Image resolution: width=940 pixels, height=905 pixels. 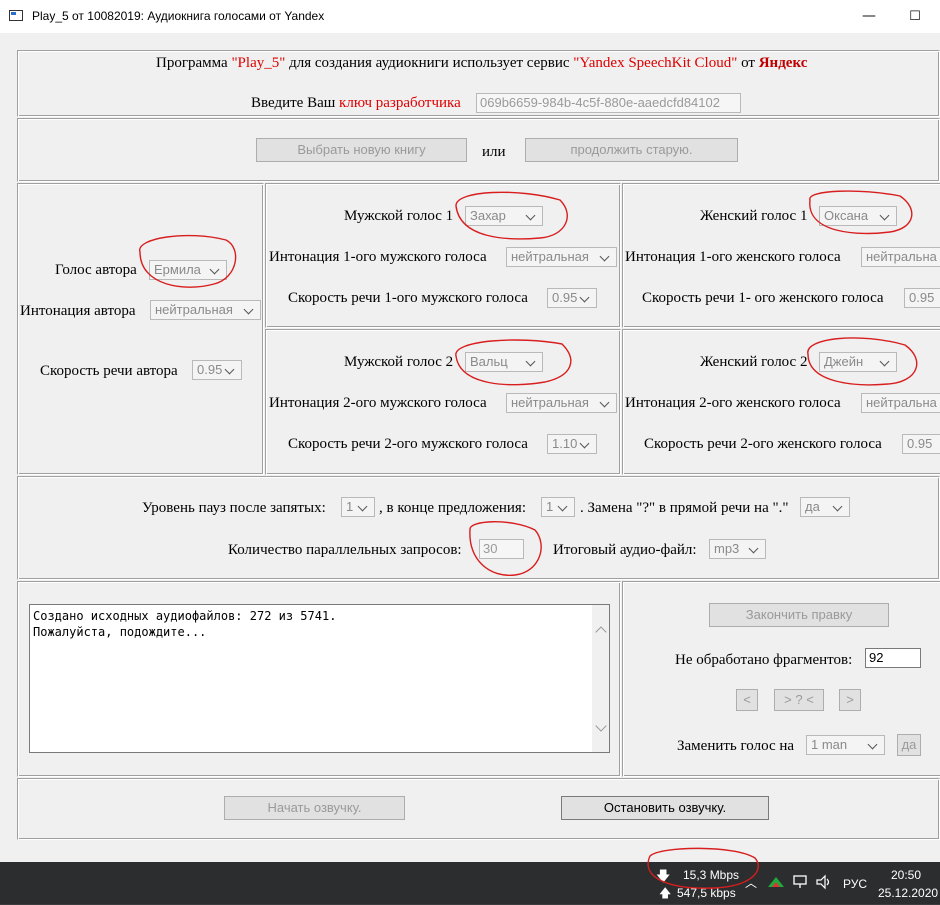 What do you see at coordinates (345, 550) in the screenshot?
I see `parallel-requests-label: Количество параллельных запросов:` at bounding box center [345, 550].